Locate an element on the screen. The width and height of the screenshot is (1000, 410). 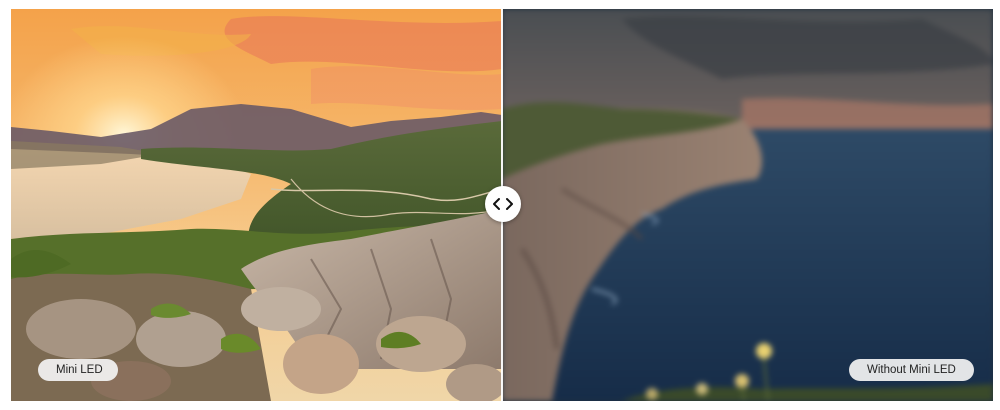
chevron-left-right-icon is located at coordinates (503, 204).